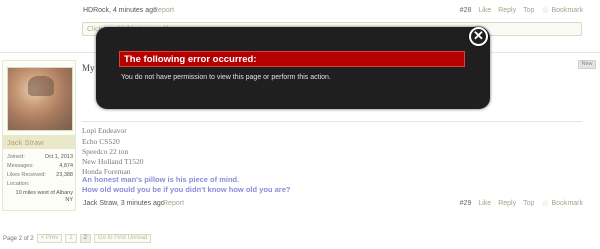  I want to click on close-icon: ✕, so click(478, 36).